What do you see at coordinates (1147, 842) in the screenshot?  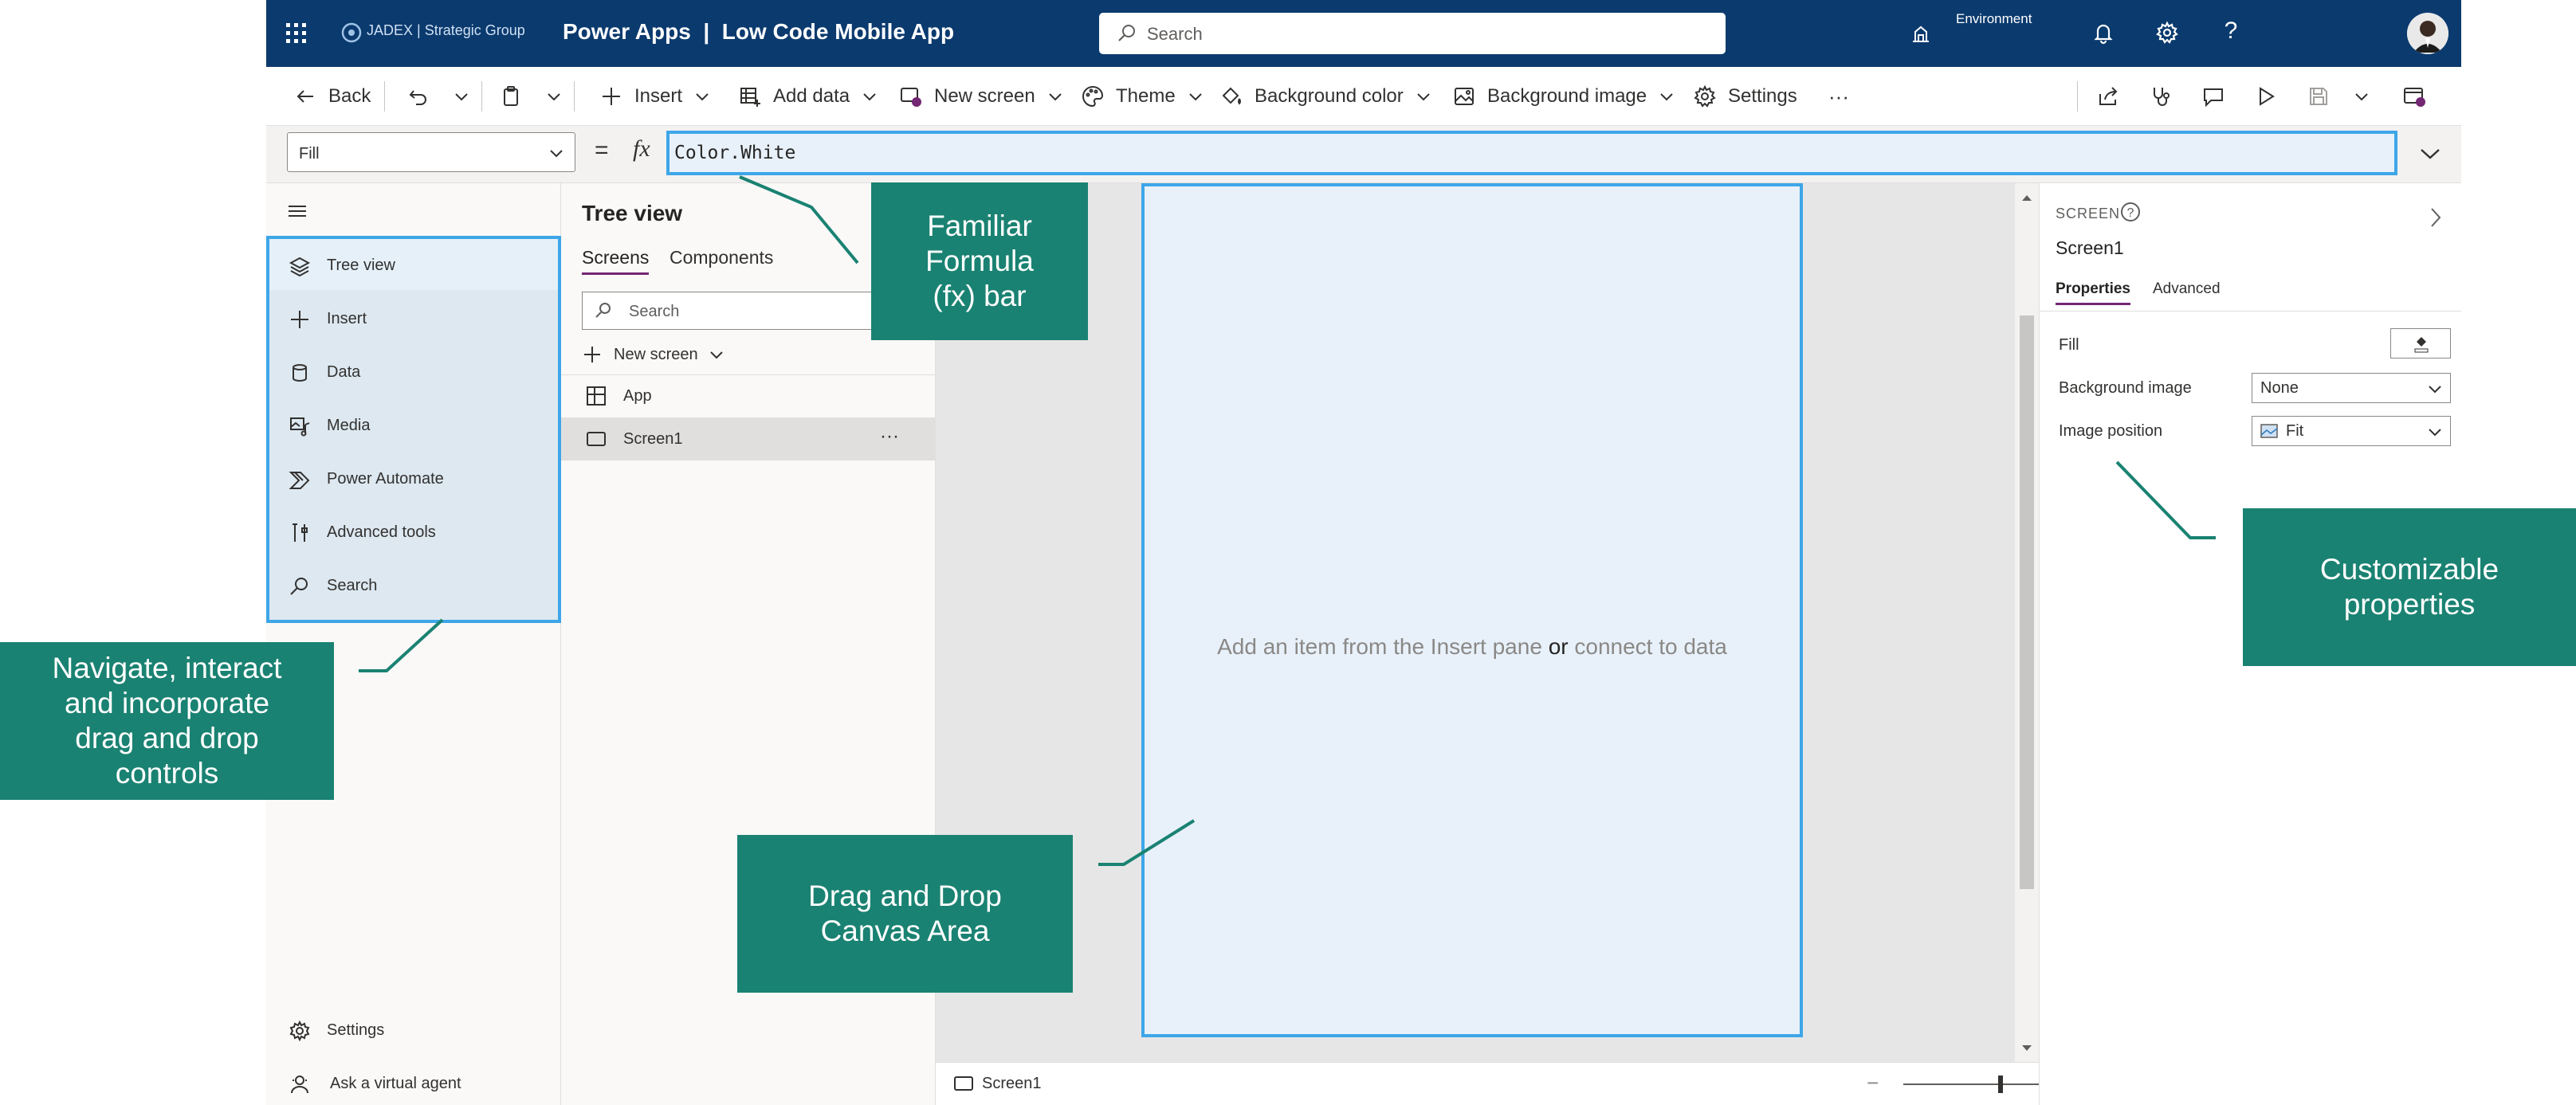 I see `canvas-connector` at bounding box center [1147, 842].